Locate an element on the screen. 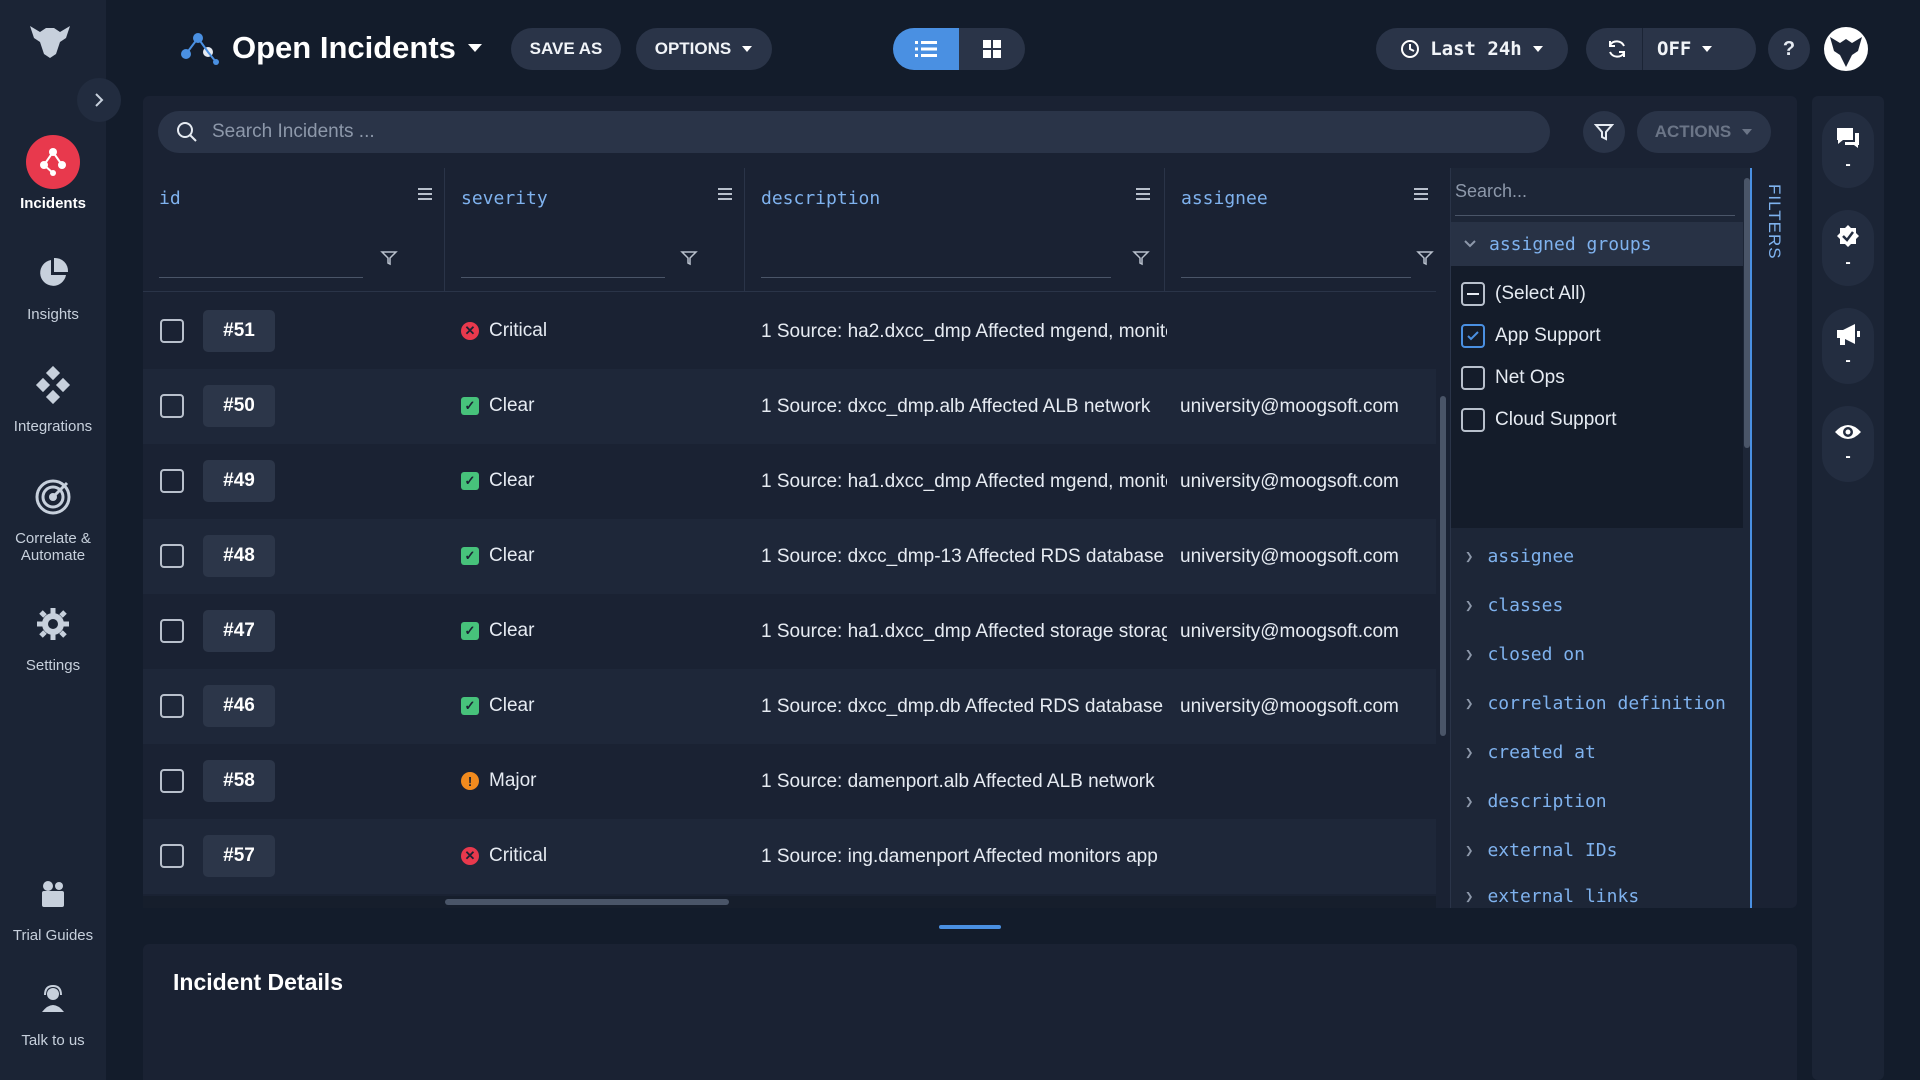 The image size is (1920, 1080). filter-field-correlation-definition: ❯ correlation definition is located at coordinates (1595, 703).